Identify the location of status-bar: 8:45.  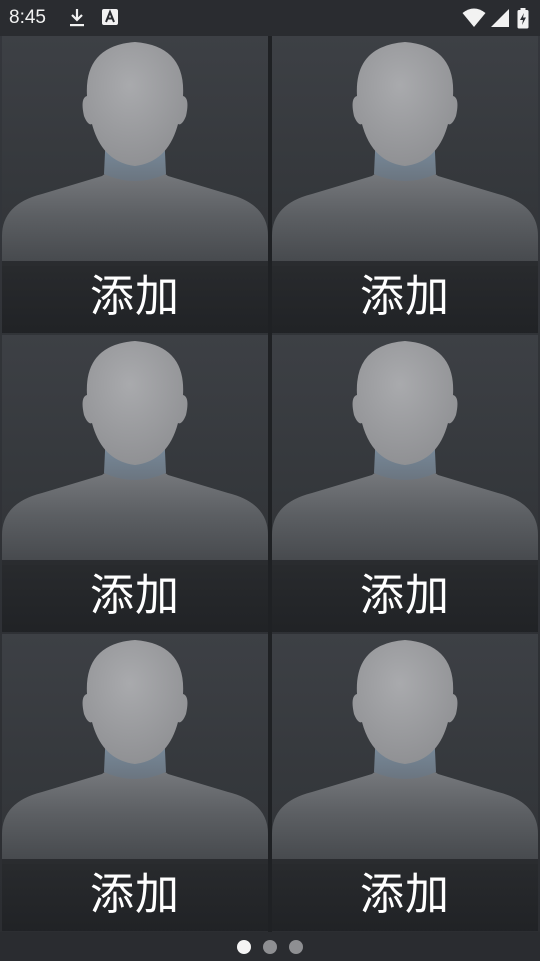
(270, 18).